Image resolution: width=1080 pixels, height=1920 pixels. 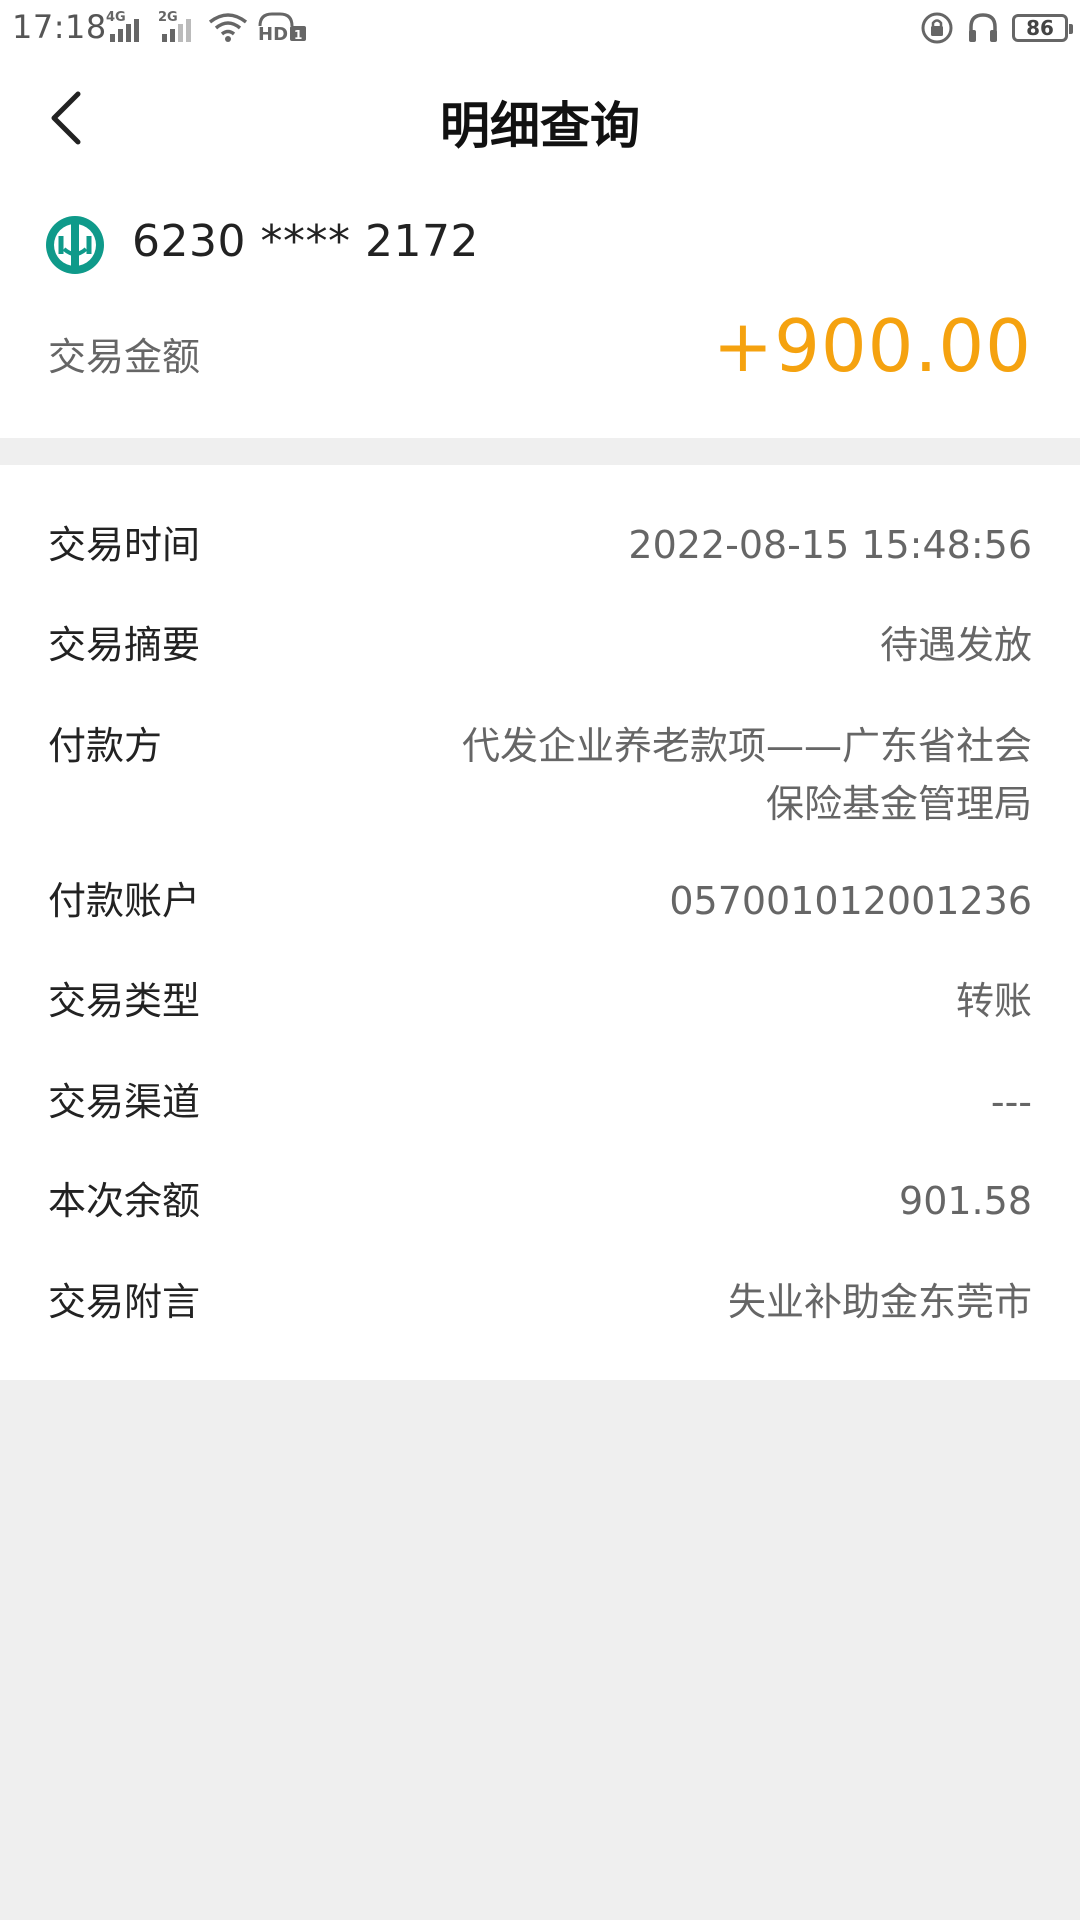 I want to click on payer-line-2: 保险基金管理局, so click(x=898, y=804).